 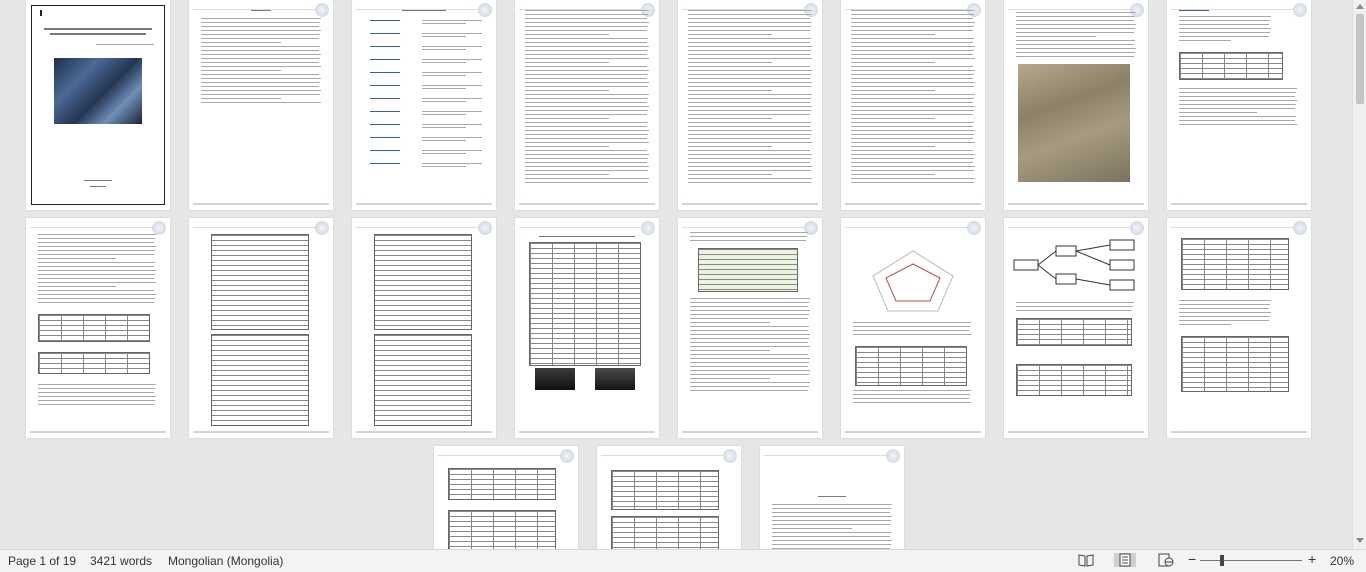 What do you see at coordinates (1125, 560) in the screenshot?
I see `page-icon` at bounding box center [1125, 560].